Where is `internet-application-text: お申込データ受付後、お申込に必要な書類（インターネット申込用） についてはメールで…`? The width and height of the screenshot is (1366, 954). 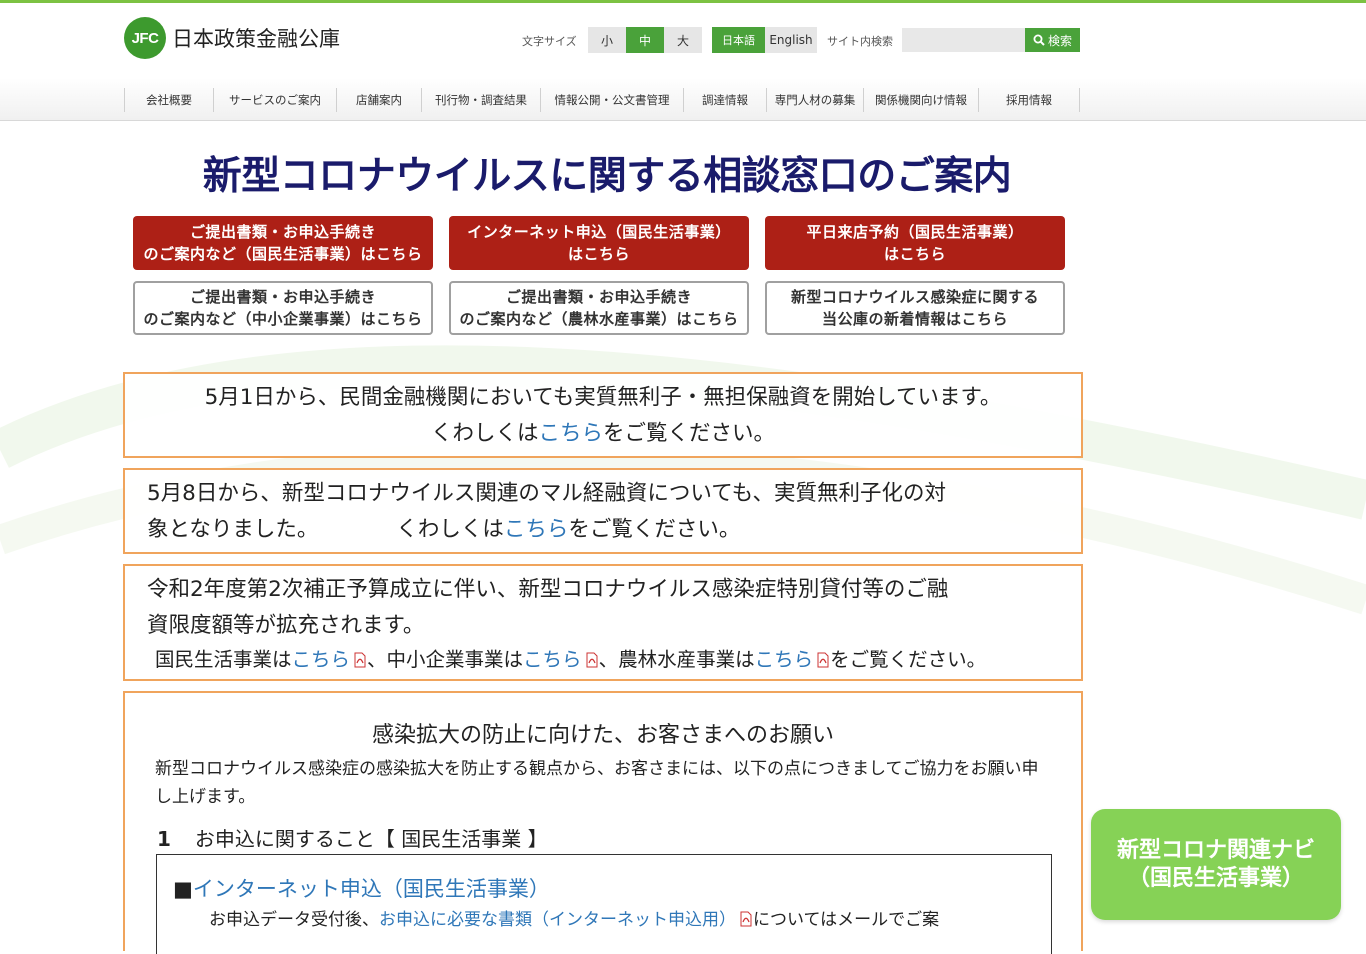 internet-application-text: お申込データ受付後、お申込に必要な書類（インターネット申込用） についてはメールで… is located at coordinates (574, 917).